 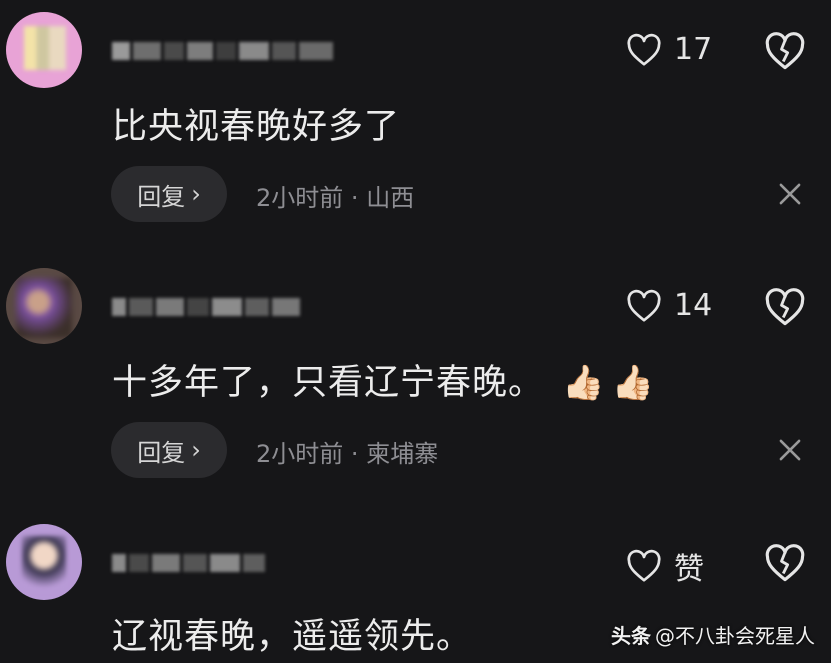 What do you see at coordinates (689, 569) in the screenshot?
I see `like-label: 赞` at bounding box center [689, 569].